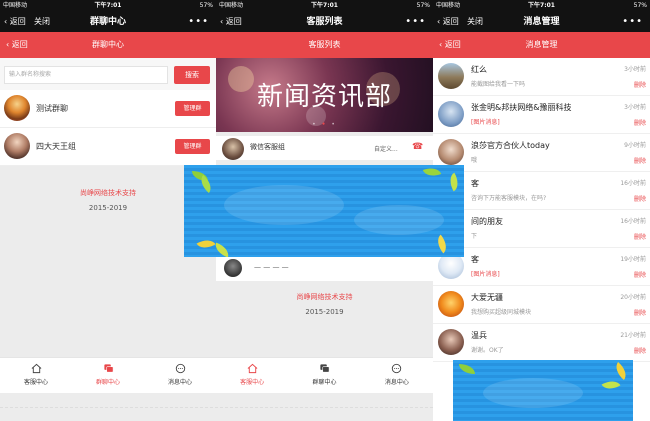  What do you see at coordinates (56, 146) in the screenshot?
I see `group-name: 四大天王组` at bounding box center [56, 146].